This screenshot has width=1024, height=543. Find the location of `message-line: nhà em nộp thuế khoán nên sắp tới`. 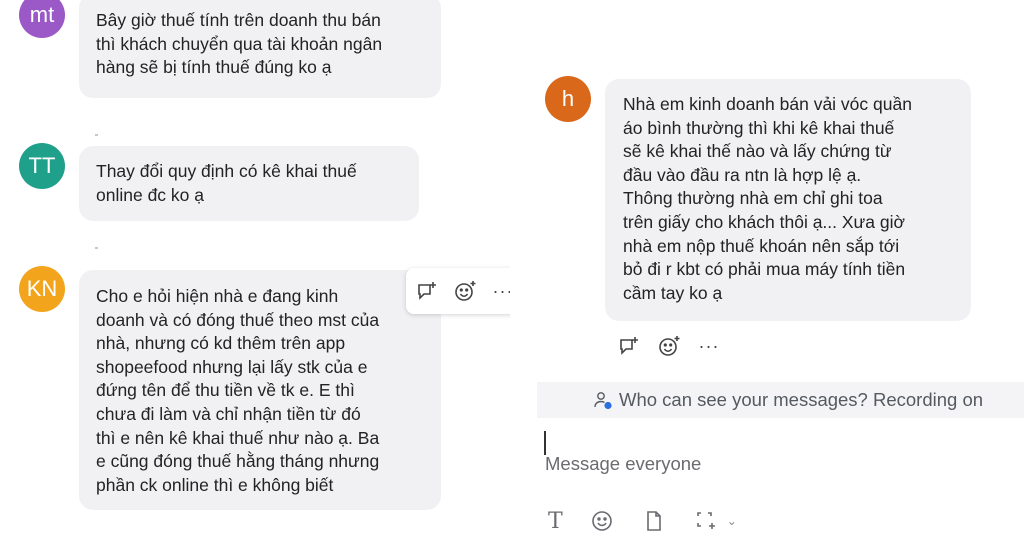

message-line: nhà em nộp thuế khoán nên sắp tới is located at coordinates (761, 245).